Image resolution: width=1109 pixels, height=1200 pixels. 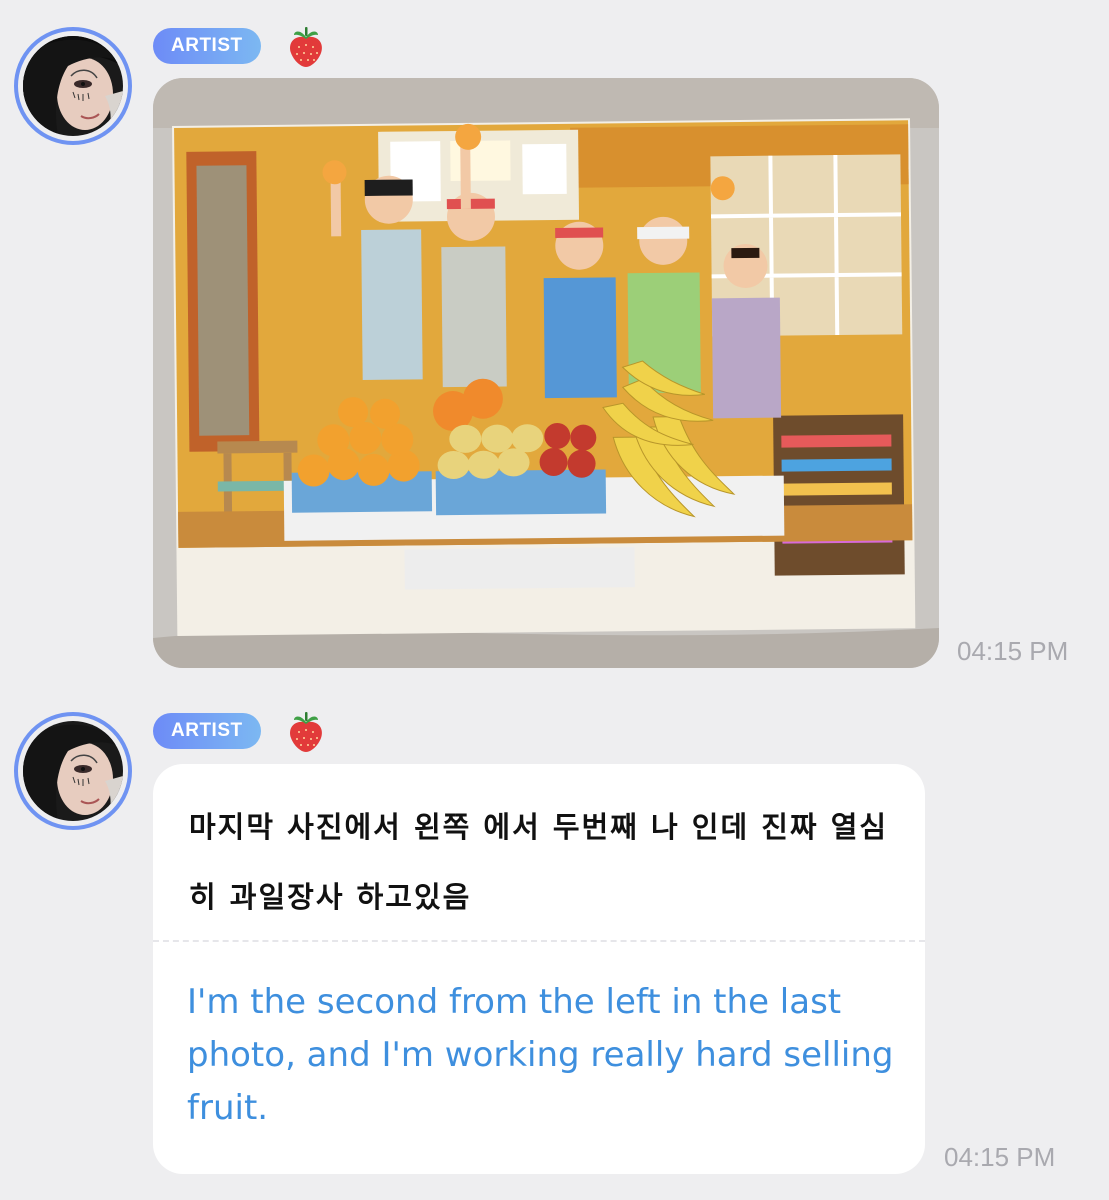 What do you see at coordinates (539, 862) in the screenshot?
I see `original-message-text: 마지막 사진에서 왼쪽 에서 두번째 나 인데 진짜 열심히 과일장사 하고있음` at bounding box center [539, 862].